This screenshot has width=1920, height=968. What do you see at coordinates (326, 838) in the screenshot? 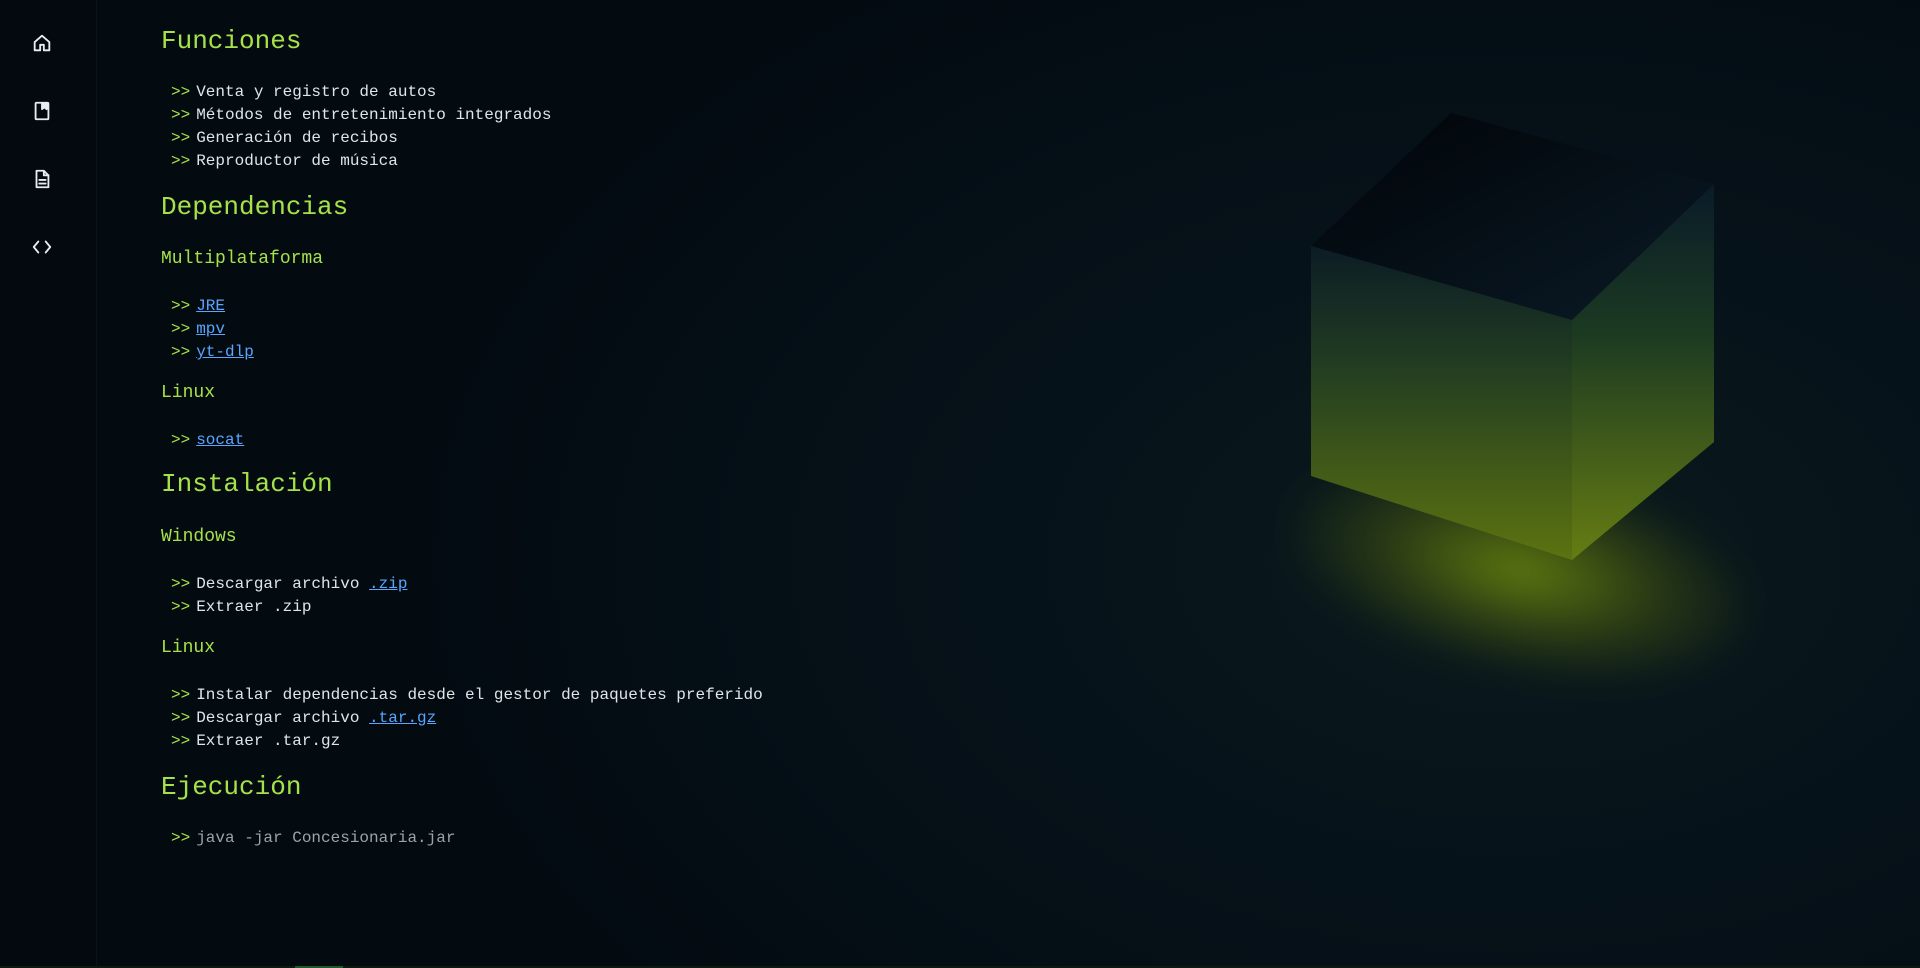
I see `command-code: java -jar Concesionaria.jar` at bounding box center [326, 838].